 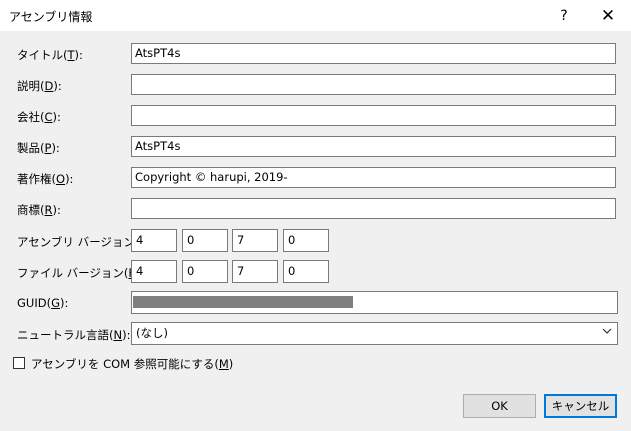 What do you see at coordinates (373, 208) in the screenshot?
I see `trademark-input` at bounding box center [373, 208].